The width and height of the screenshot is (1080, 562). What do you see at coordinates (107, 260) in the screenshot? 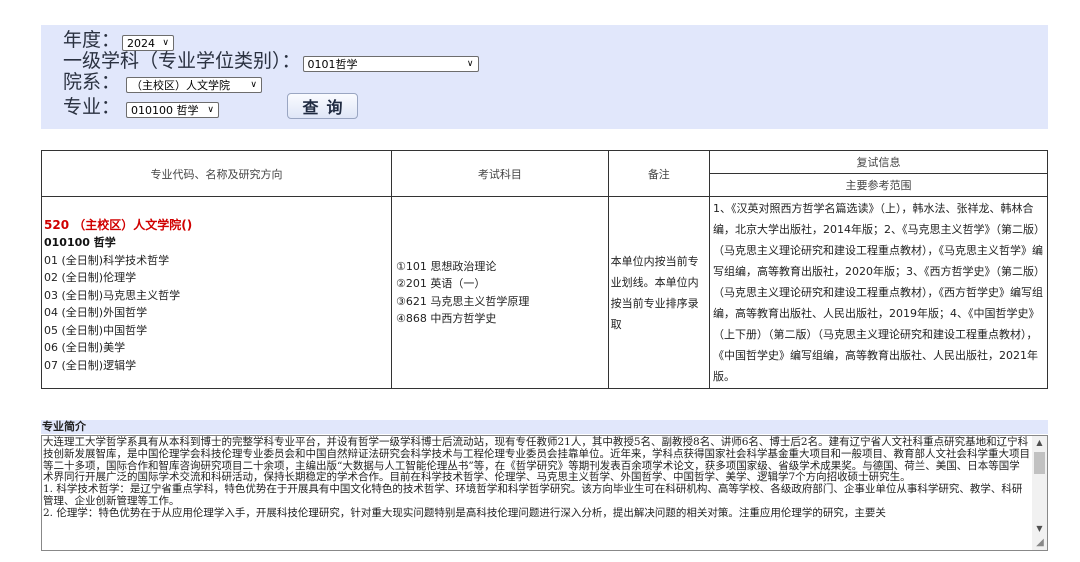
I see `direction-item: 01 (全日制)科学技术哲学` at bounding box center [107, 260].